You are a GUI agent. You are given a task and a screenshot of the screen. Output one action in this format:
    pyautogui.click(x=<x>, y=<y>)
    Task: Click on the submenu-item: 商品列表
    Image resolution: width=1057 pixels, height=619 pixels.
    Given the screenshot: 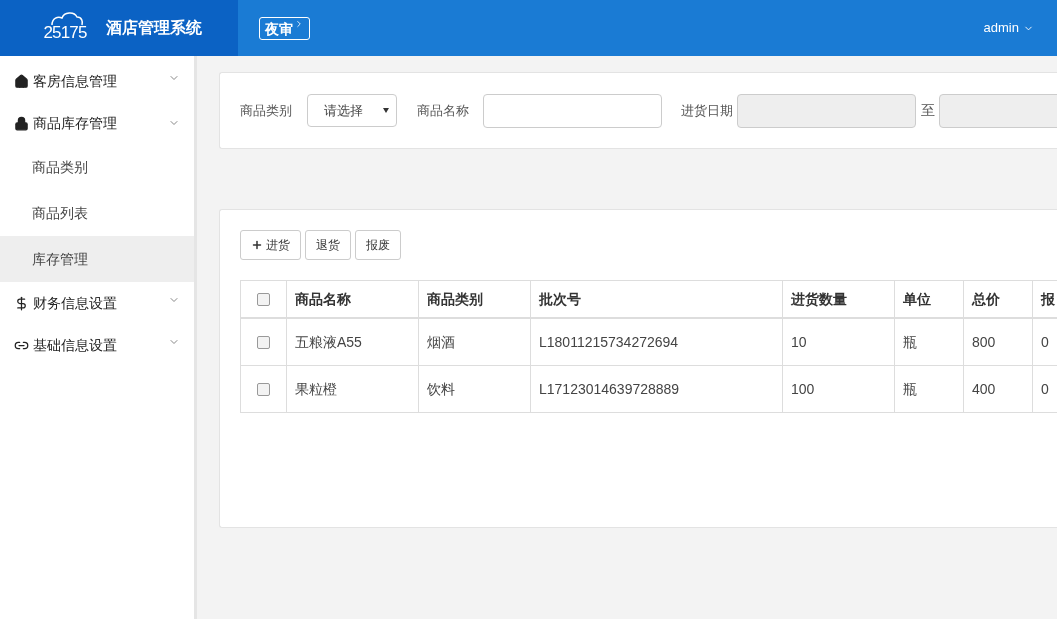 What is the action you would take?
    pyautogui.click(x=97, y=213)
    